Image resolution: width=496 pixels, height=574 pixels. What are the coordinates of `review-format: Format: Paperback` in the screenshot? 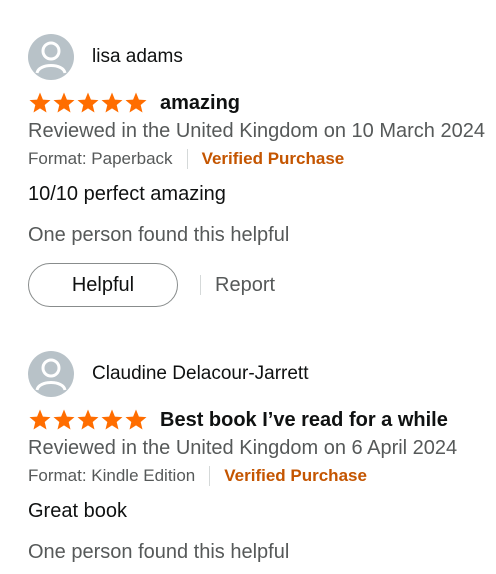 It's located at (100, 159).